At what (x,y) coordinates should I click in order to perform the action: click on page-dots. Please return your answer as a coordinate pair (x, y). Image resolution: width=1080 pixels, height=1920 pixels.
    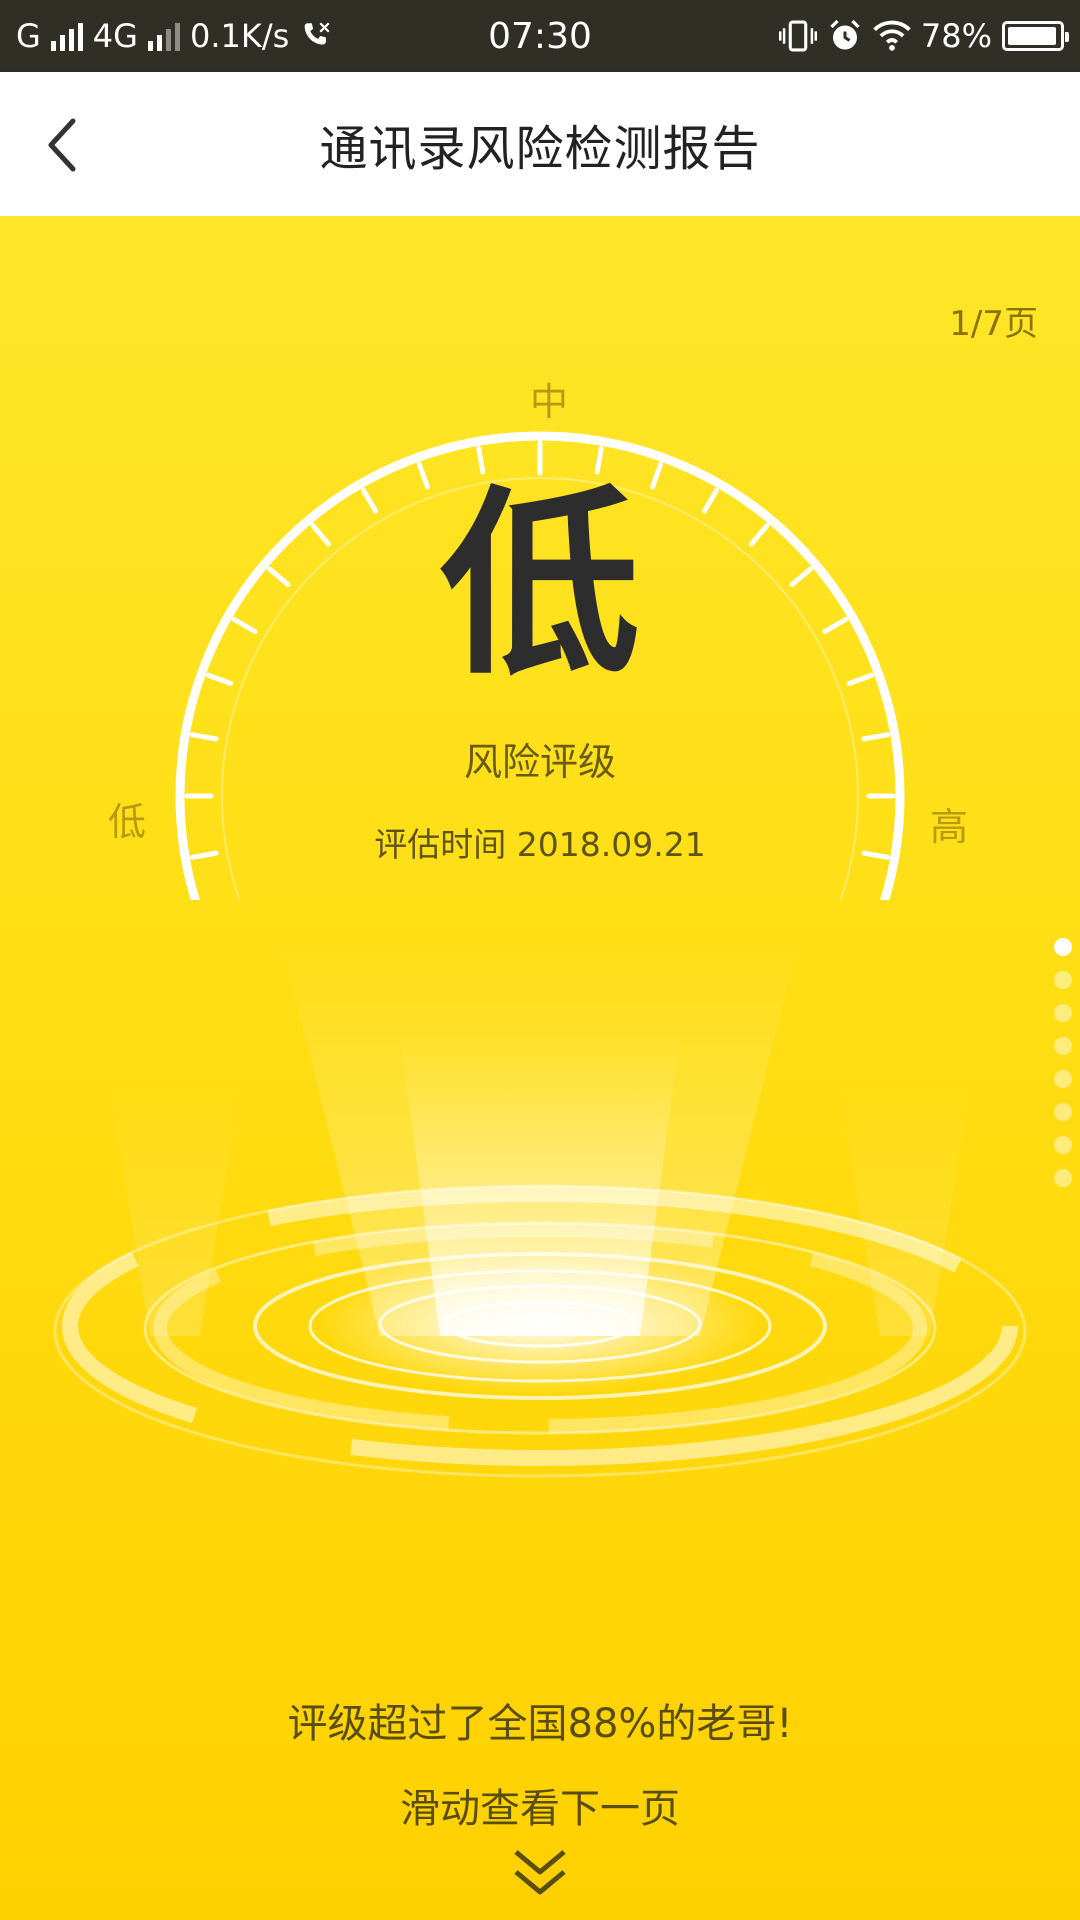
    Looking at the image, I should click on (1063, 1062).